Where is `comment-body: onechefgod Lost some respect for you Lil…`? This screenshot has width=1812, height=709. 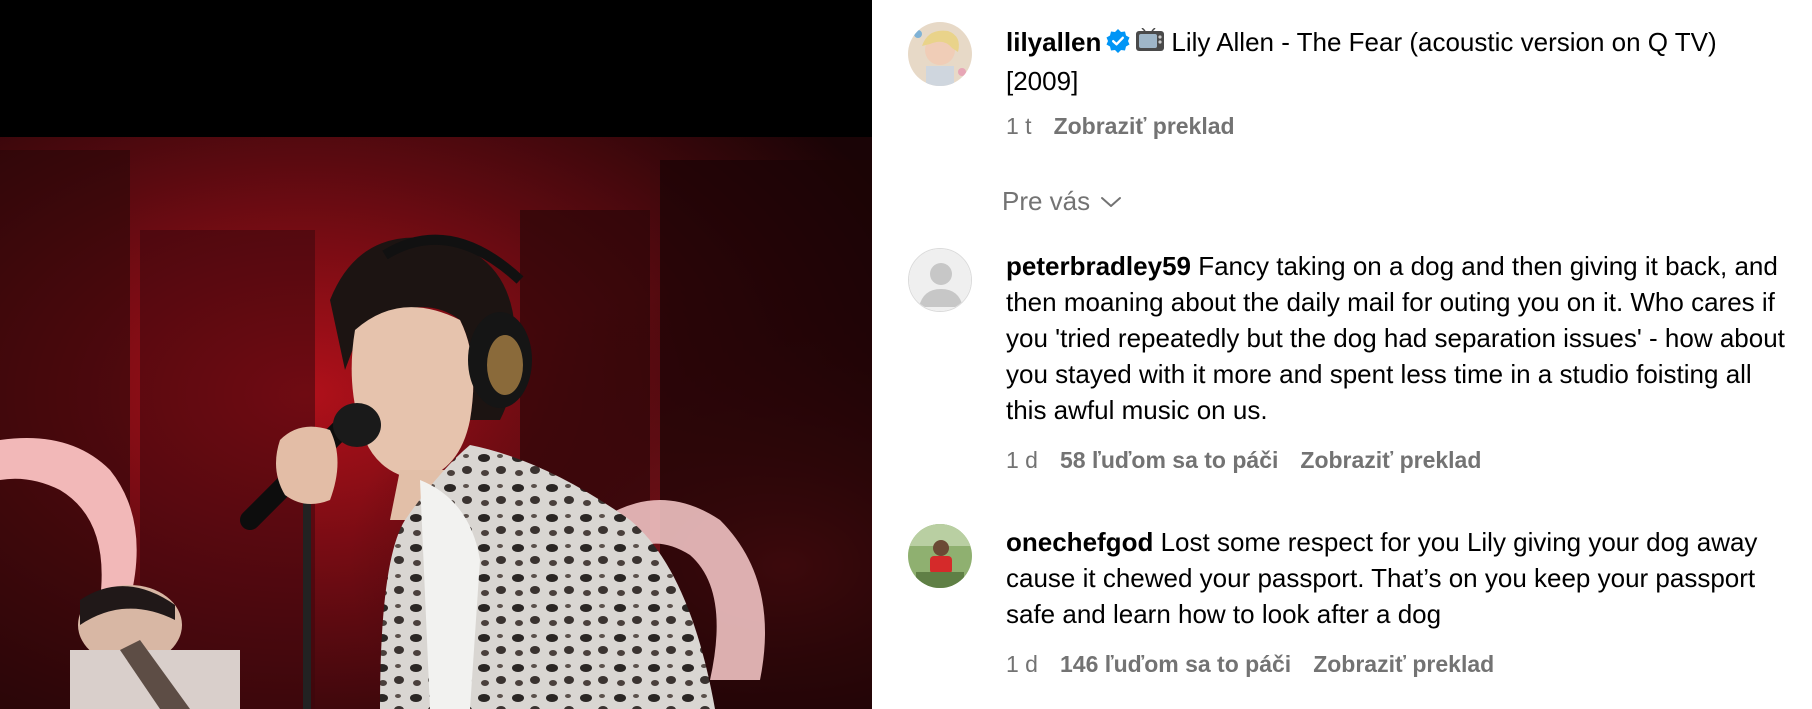
comment-body: onechefgod Lost some respect for you Lil… is located at coordinates (1396, 578).